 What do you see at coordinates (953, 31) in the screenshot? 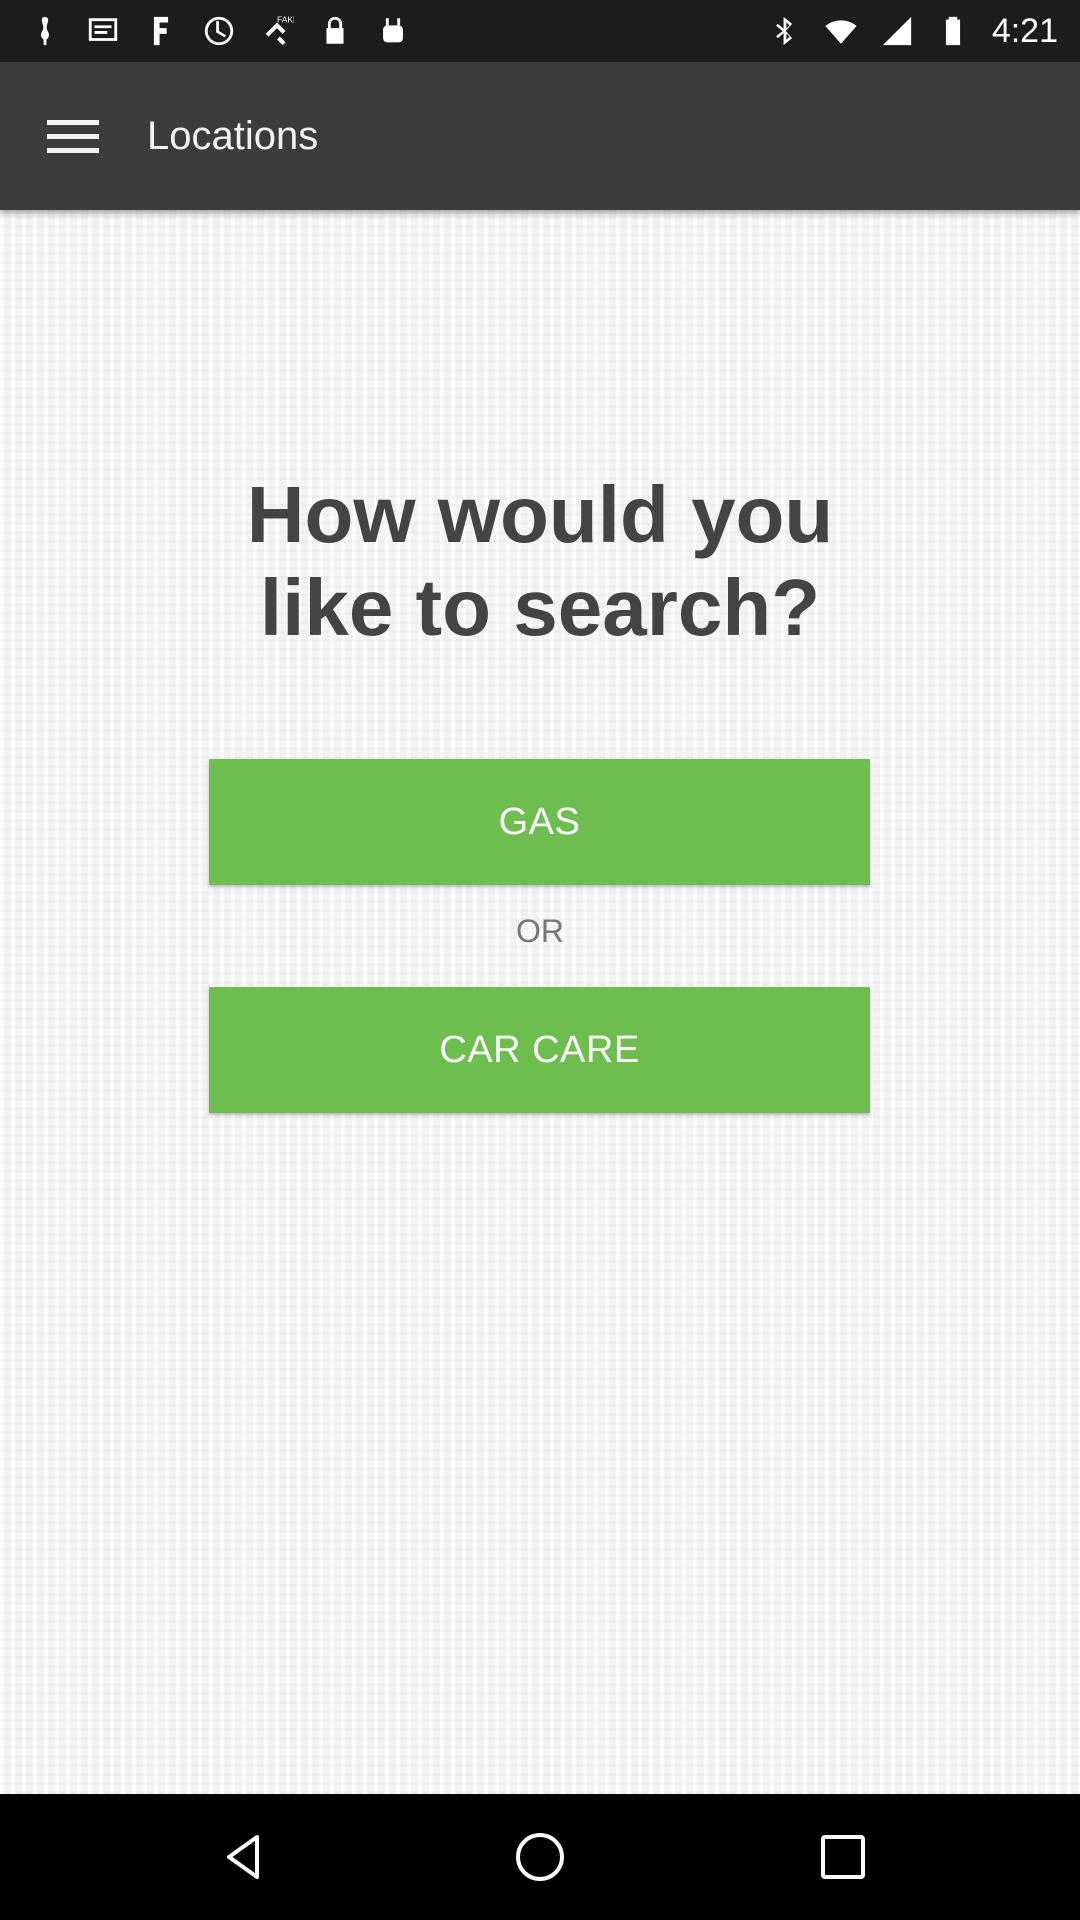
I see `battery-icon` at bounding box center [953, 31].